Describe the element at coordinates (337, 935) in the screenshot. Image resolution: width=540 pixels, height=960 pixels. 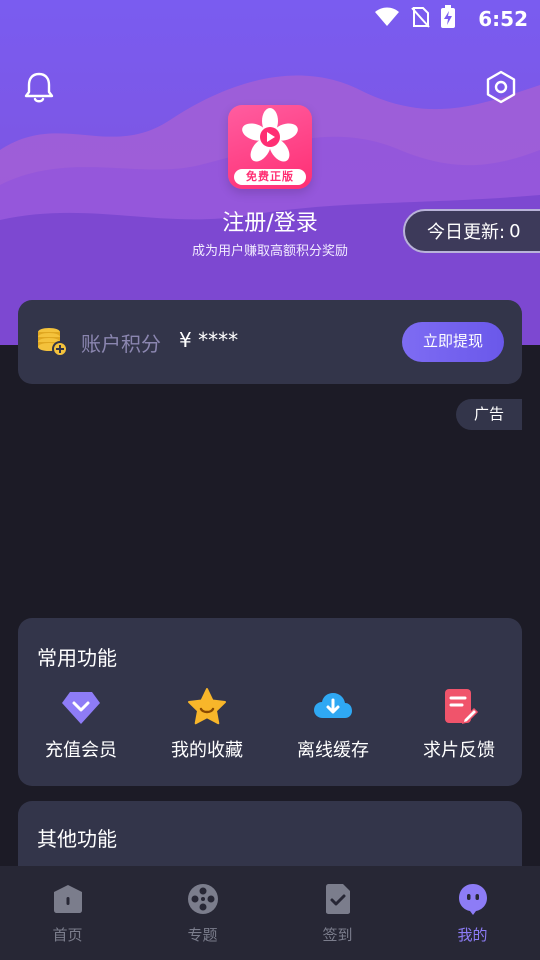
I see `tab-label: 签到` at that location.